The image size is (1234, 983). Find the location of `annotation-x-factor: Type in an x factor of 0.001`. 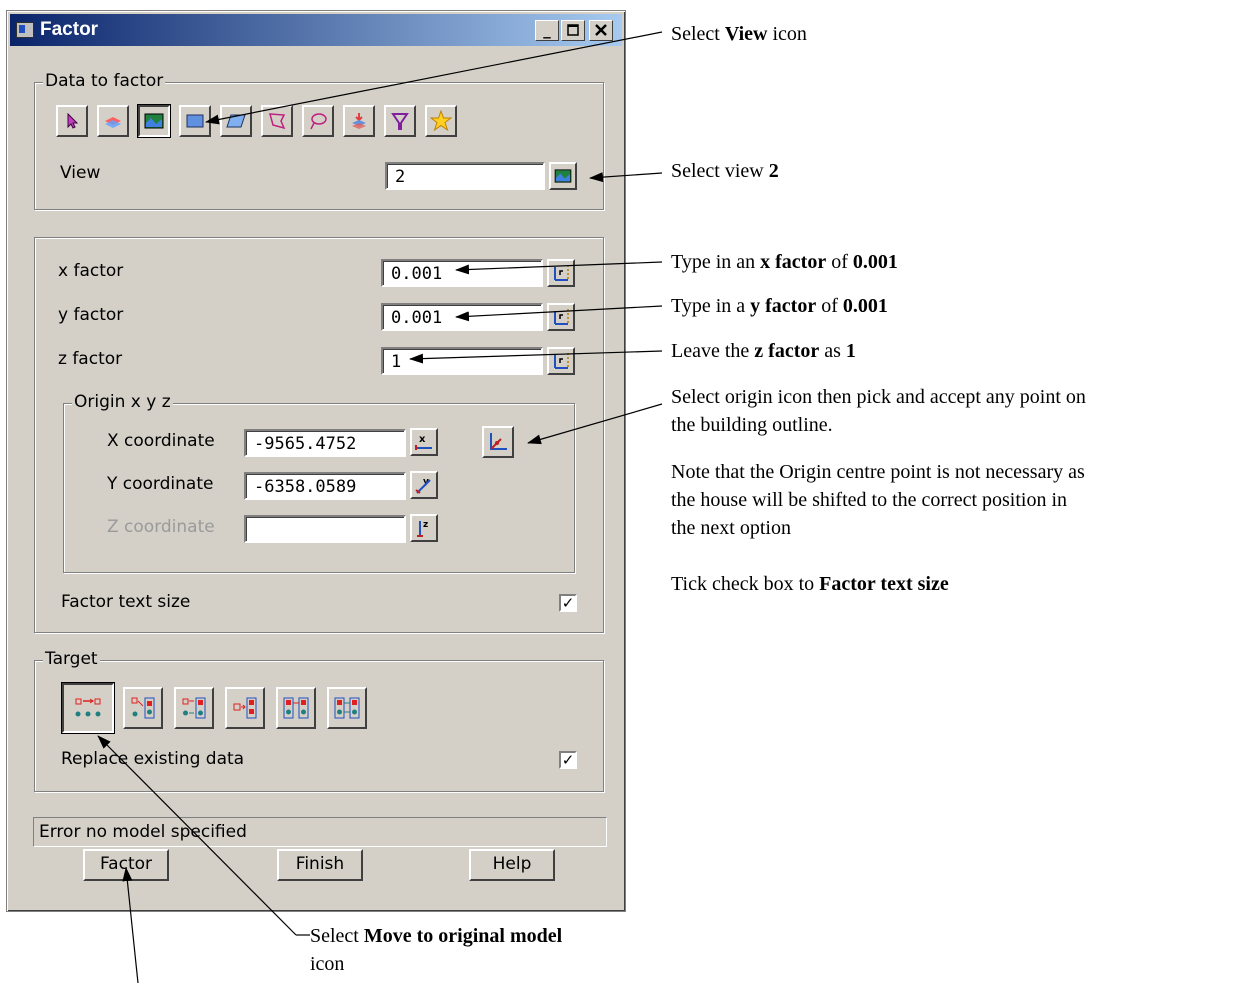

annotation-x-factor: Type in an x factor of 0.001 is located at coordinates (784, 262).